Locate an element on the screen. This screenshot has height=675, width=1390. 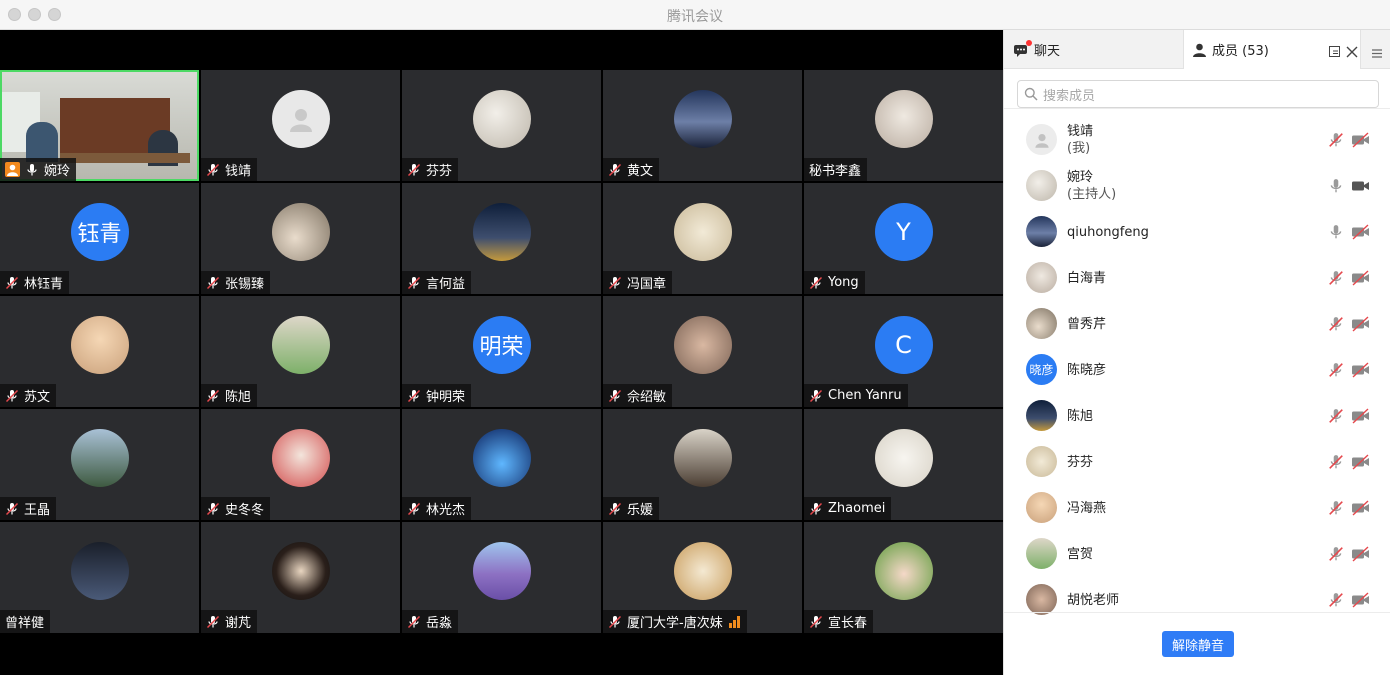
video-tile: 曾祥健 is located at coordinates (99, 577).